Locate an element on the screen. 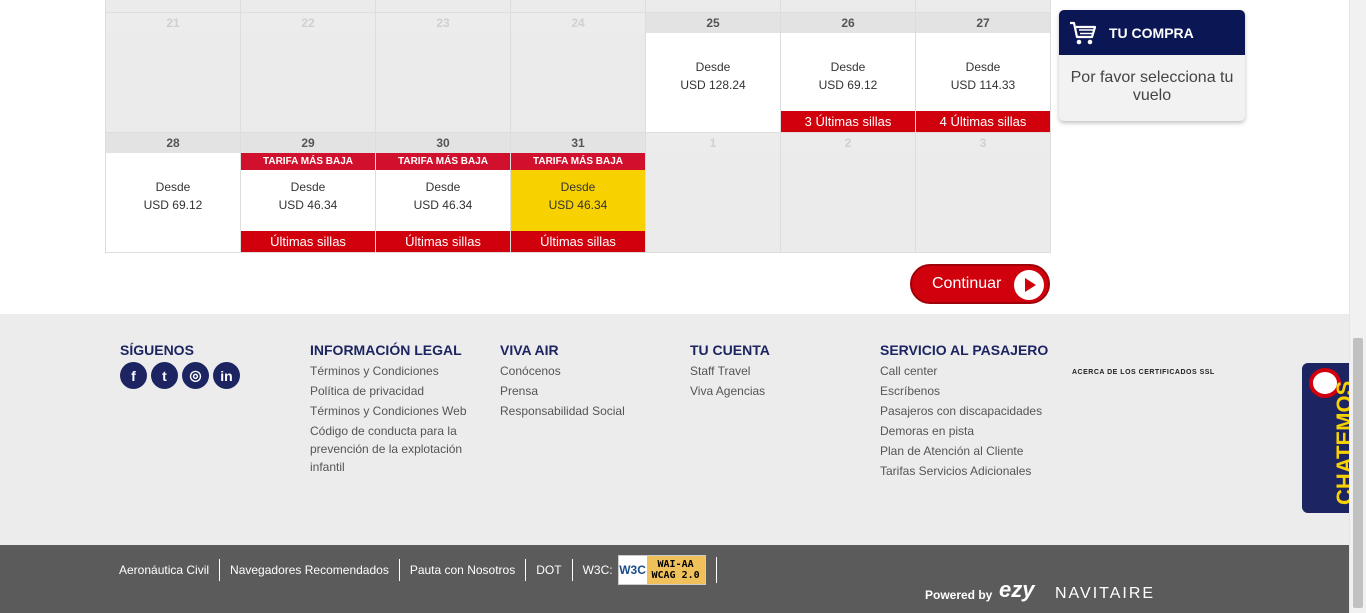  day-number: 26 is located at coordinates (848, 23).